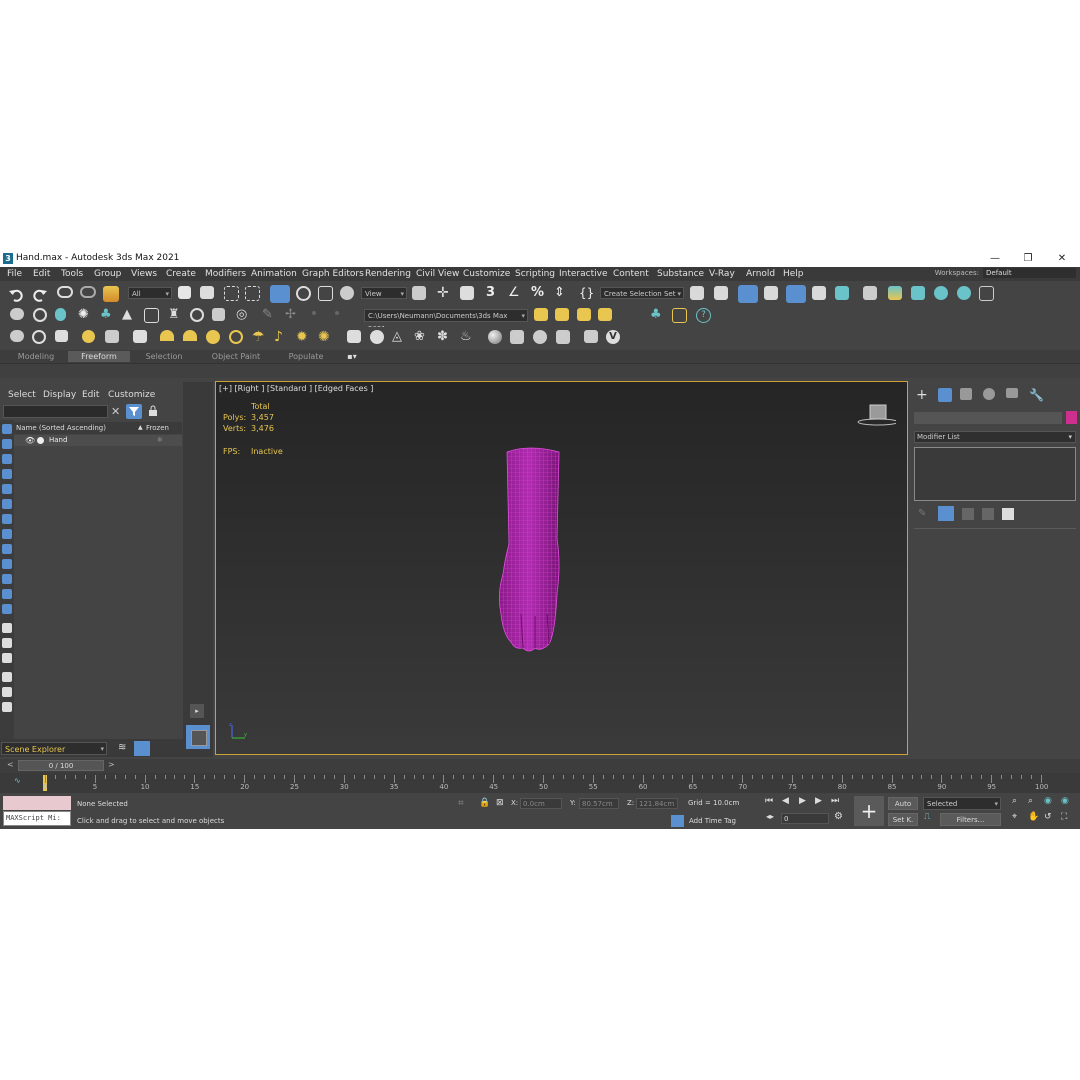 This screenshot has height=1080, width=1080. What do you see at coordinates (895, 293) in the screenshot?
I see `render-setup-icon` at bounding box center [895, 293].